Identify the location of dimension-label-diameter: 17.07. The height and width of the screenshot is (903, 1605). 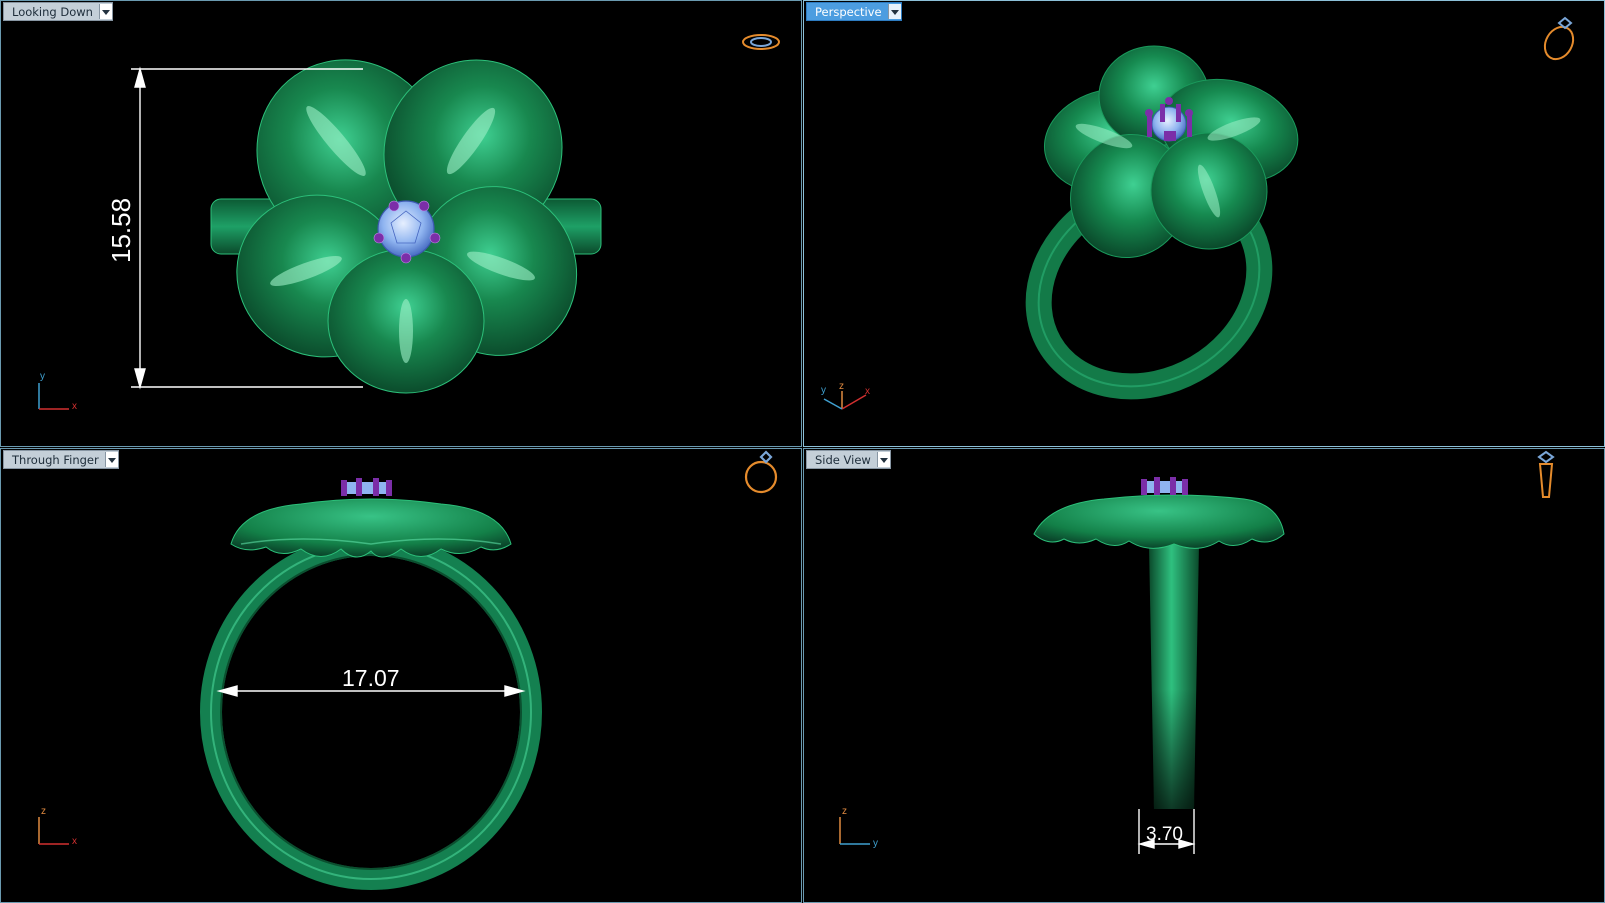
(371, 678).